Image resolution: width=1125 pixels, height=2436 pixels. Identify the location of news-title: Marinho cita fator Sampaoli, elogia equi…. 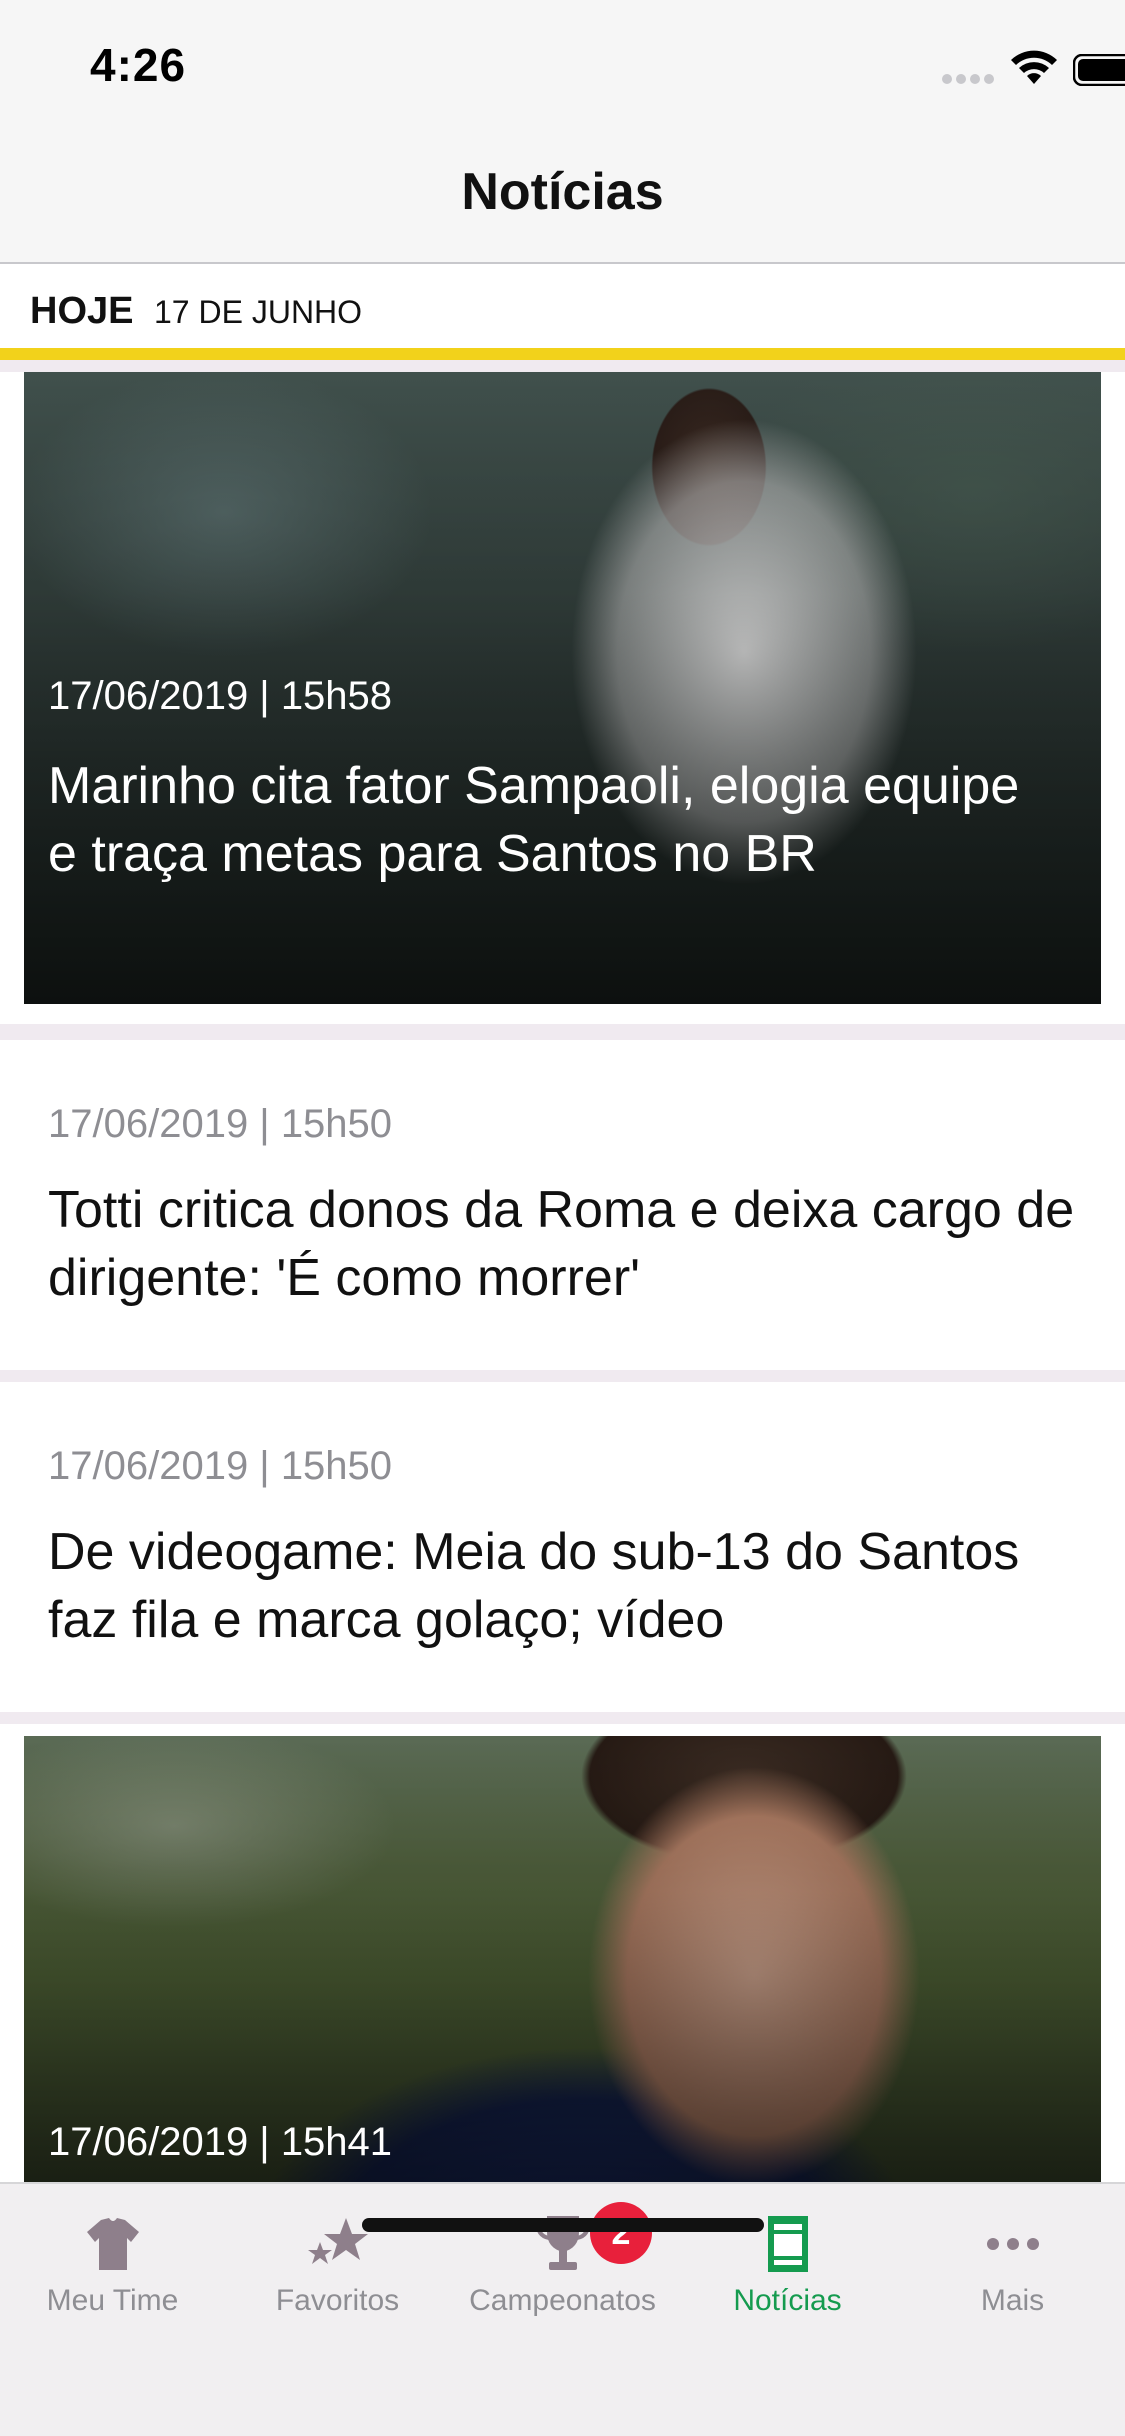
(534, 820).